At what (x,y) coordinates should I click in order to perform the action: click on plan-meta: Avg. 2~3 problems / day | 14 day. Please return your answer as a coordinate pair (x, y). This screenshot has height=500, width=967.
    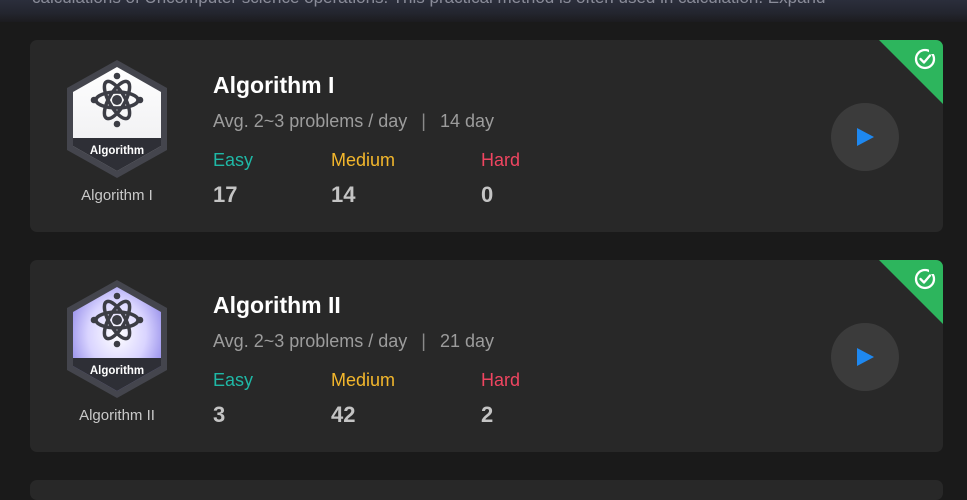
    Looking at the image, I should click on (353, 121).